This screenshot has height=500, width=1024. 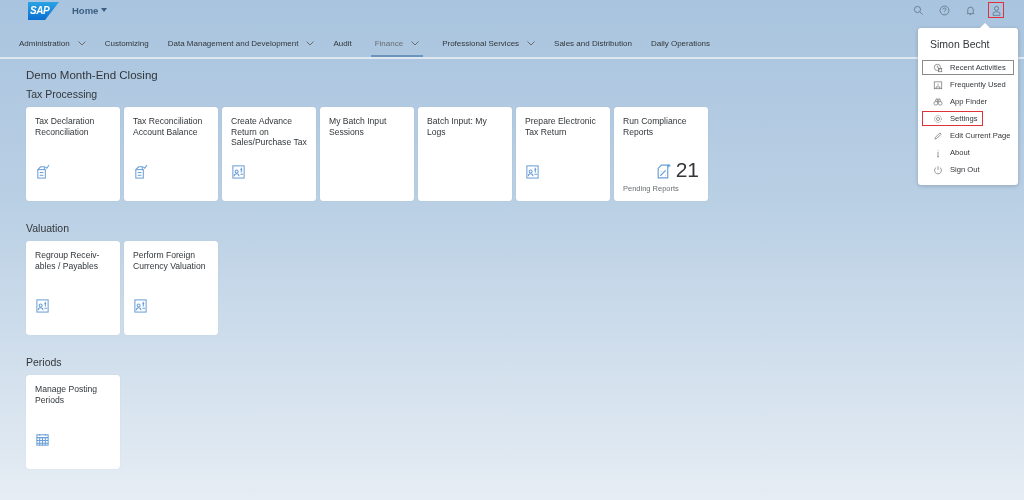 What do you see at coordinates (561, 126) in the screenshot?
I see `tile-title: Prepare Electronic Tax Return` at bounding box center [561, 126].